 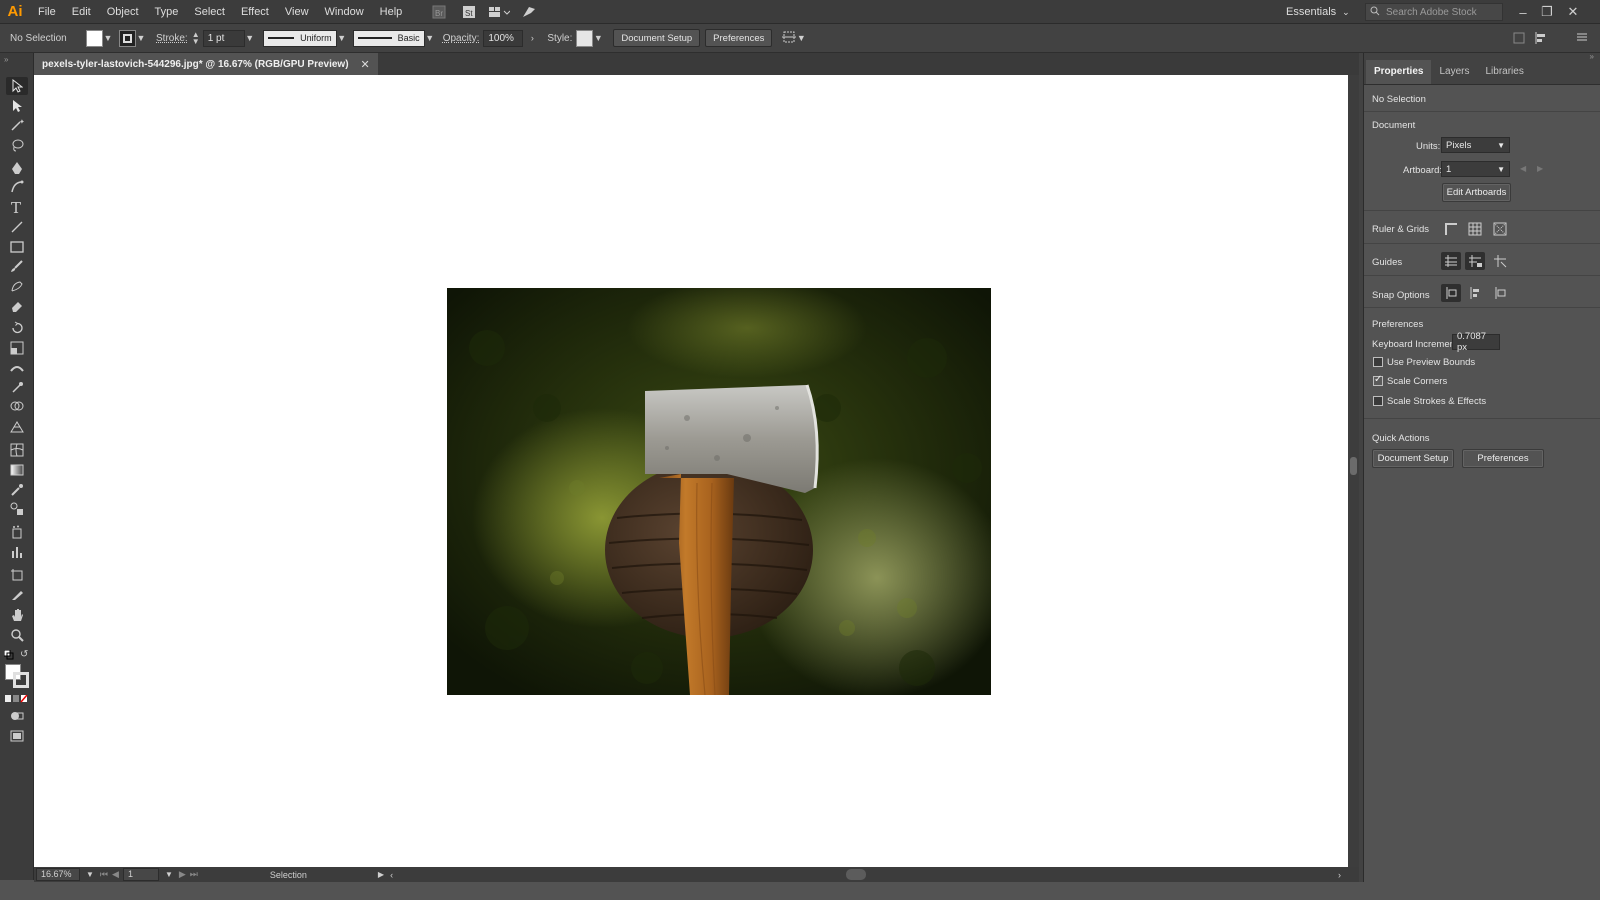 What do you see at coordinates (1378, 401) in the screenshot?
I see `scale-strokes-effects-checkbox` at bounding box center [1378, 401].